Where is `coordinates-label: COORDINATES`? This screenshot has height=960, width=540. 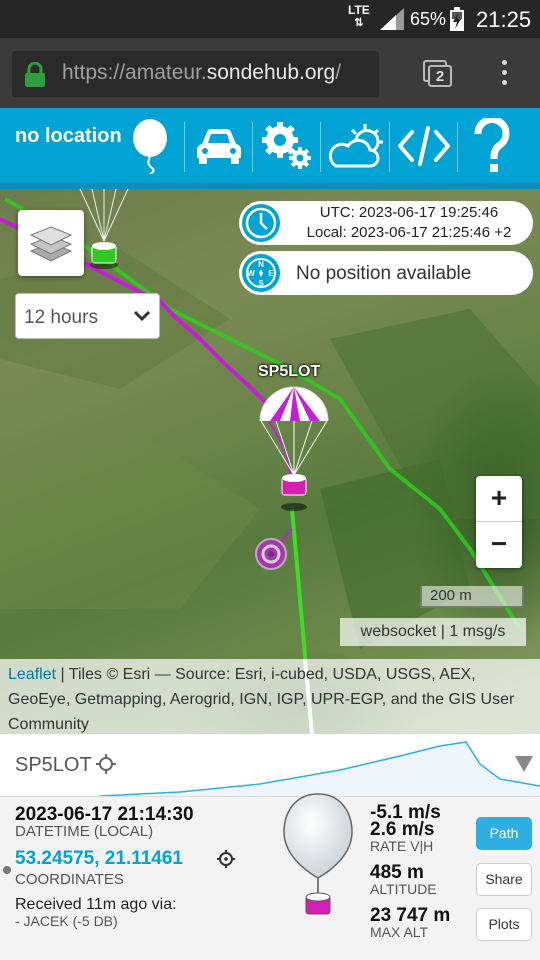
coordinates-label: COORDINATES is located at coordinates (69, 879).